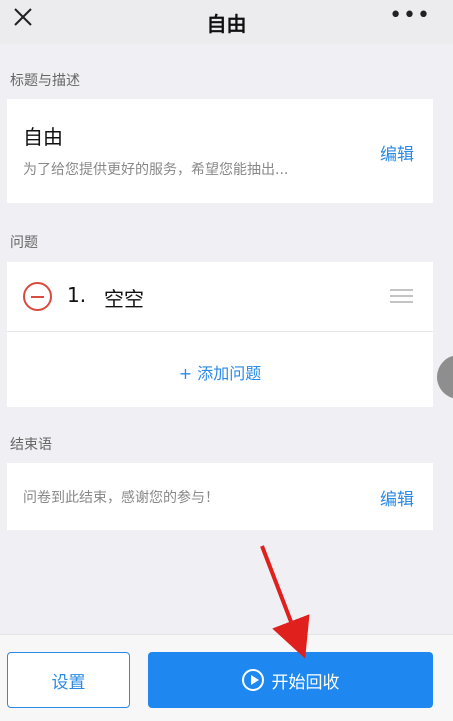  What do you see at coordinates (220, 151) in the screenshot?
I see `title-description-card: 自由 为了给您提供更好的服务，希望您能抽出... 编辑` at bounding box center [220, 151].